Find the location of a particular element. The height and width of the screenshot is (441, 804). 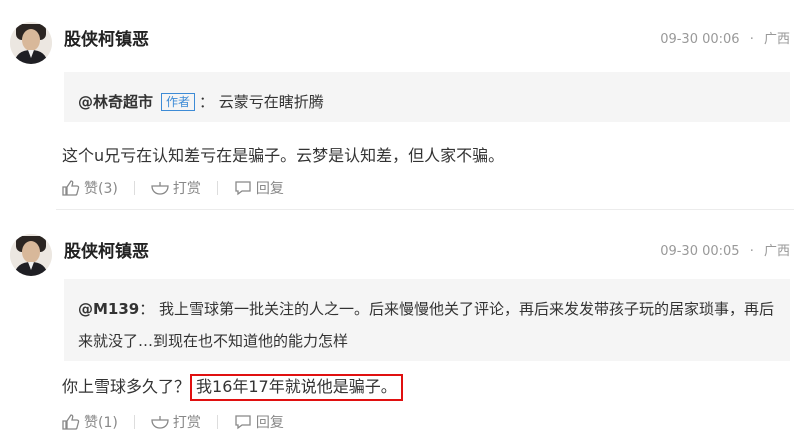

comment-text: 你上雪球多久了？ 我16年17年就说他是骗子。 is located at coordinates (232, 387).